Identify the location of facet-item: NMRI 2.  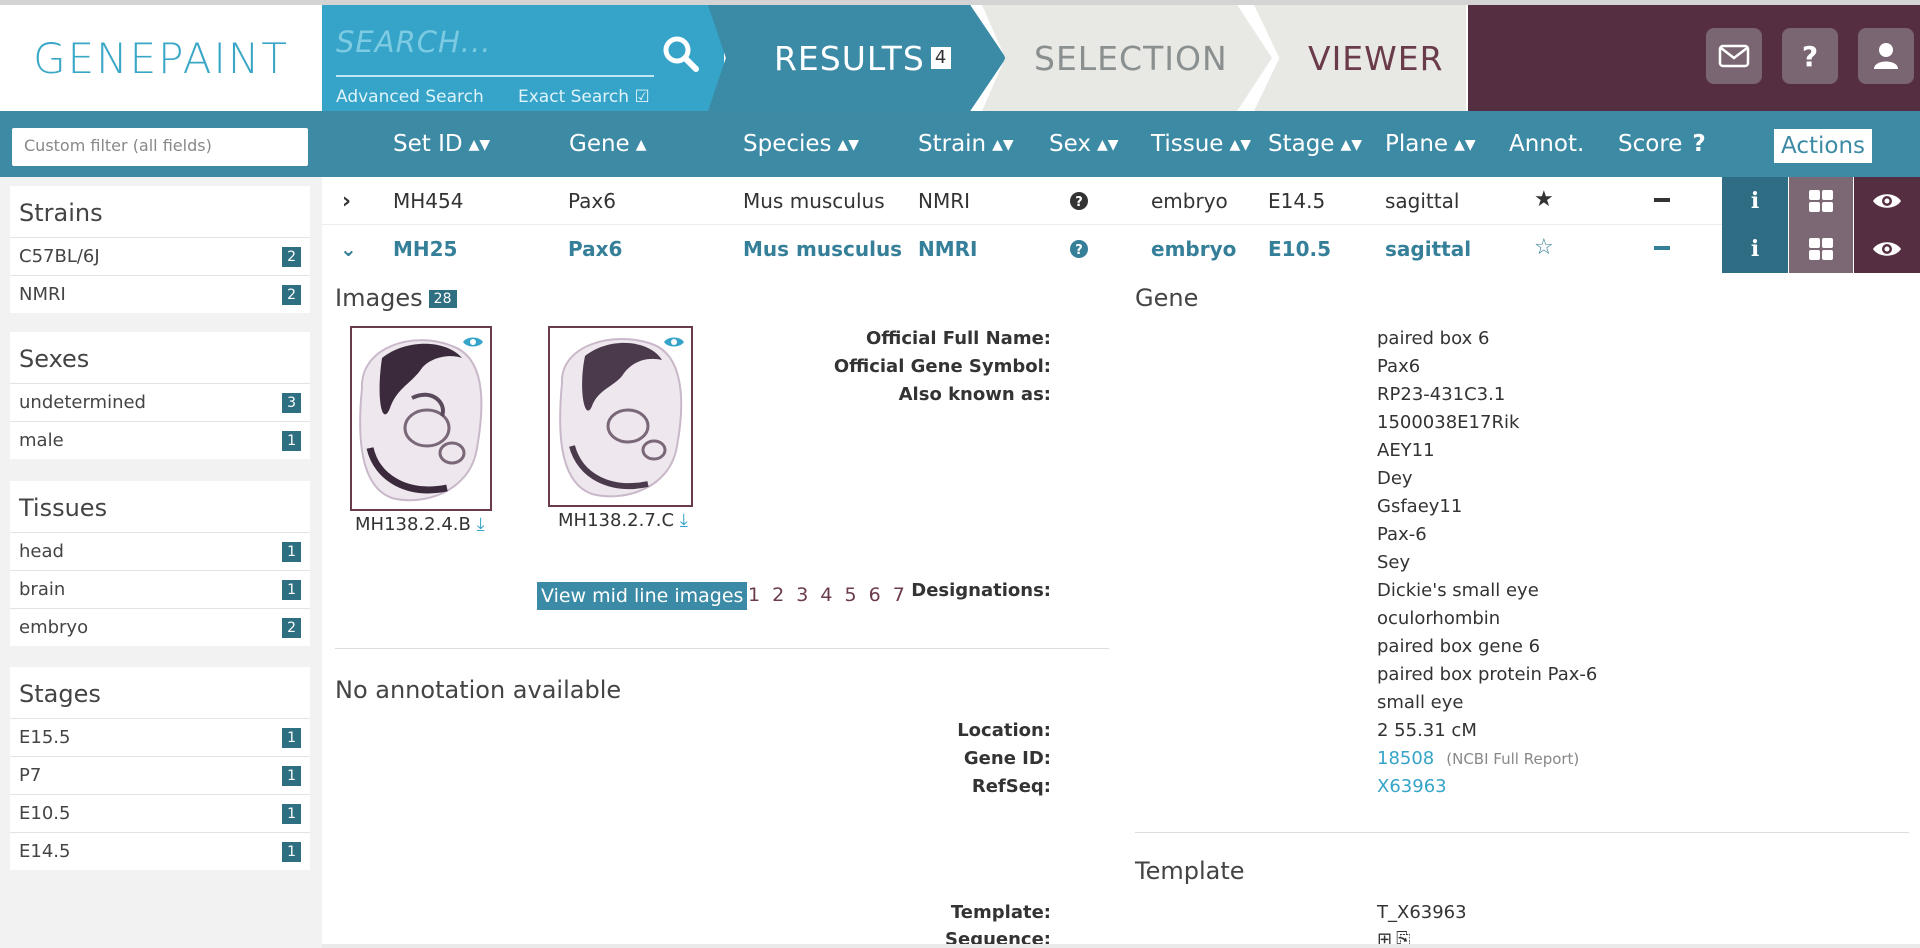
(160, 294).